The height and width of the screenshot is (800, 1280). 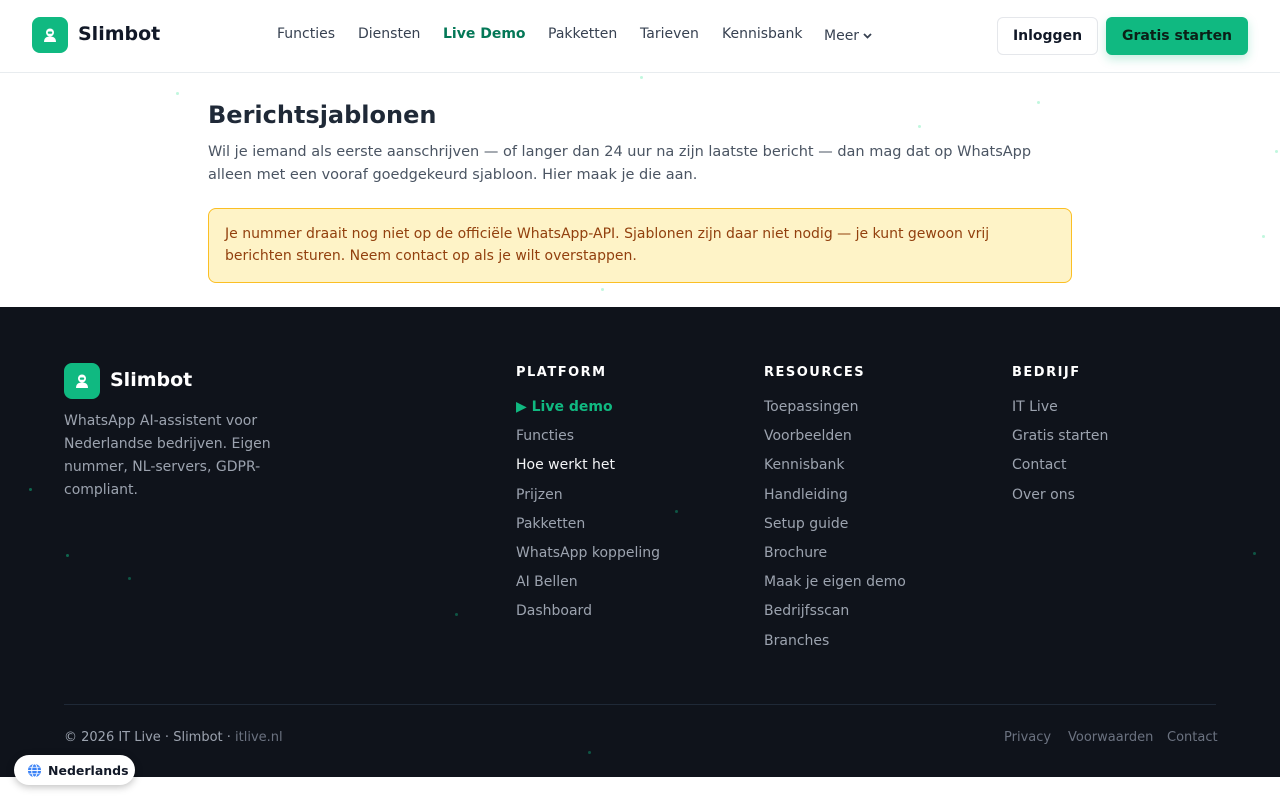 What do you see at coordinates (88, 770) in the screenshot?
I see `language-label: Nederlands` at bounding box center [88, 770].